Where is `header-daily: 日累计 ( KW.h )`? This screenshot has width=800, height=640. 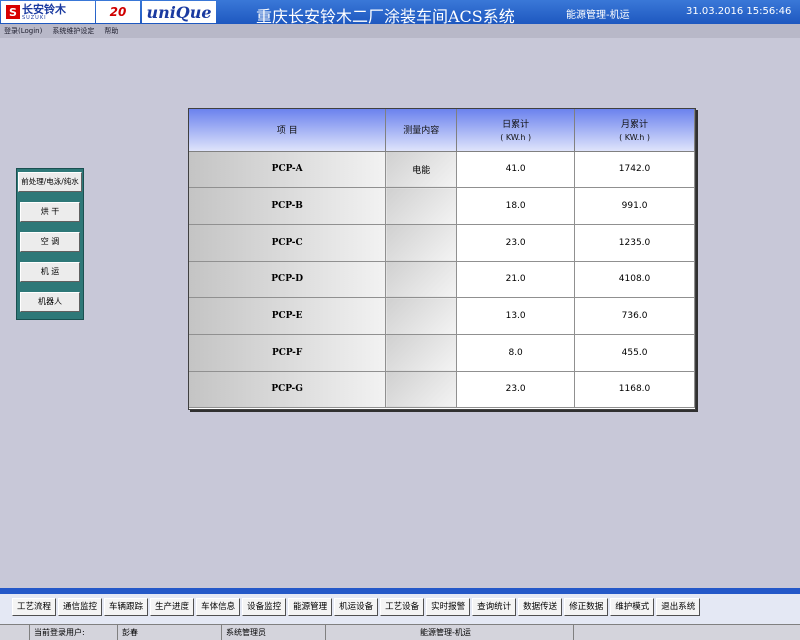 header-daily: 日累计 ( KW.h ) is located at coordinates (516, 130).